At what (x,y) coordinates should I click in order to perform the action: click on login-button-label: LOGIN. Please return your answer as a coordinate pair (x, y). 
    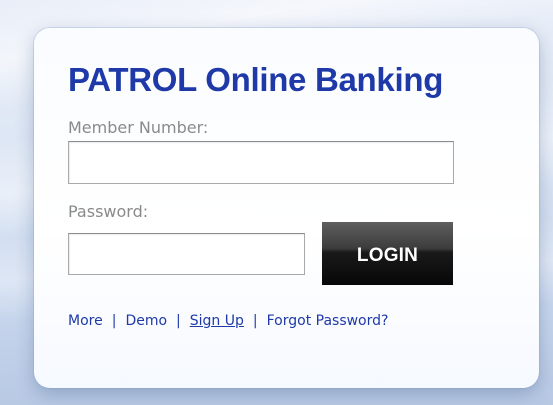
    Looking at the image, I should click on (387, 255).